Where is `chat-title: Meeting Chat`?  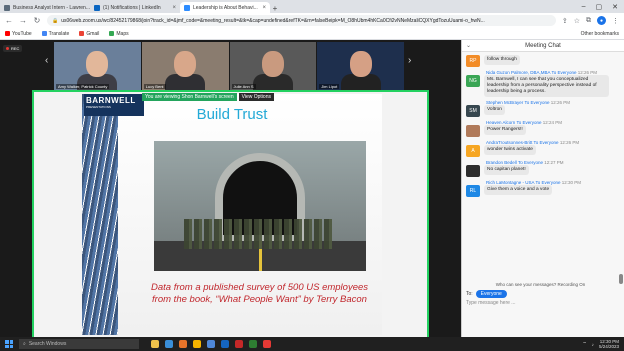
chat-title: Meeting Chat is located at coordinates (543, 45).